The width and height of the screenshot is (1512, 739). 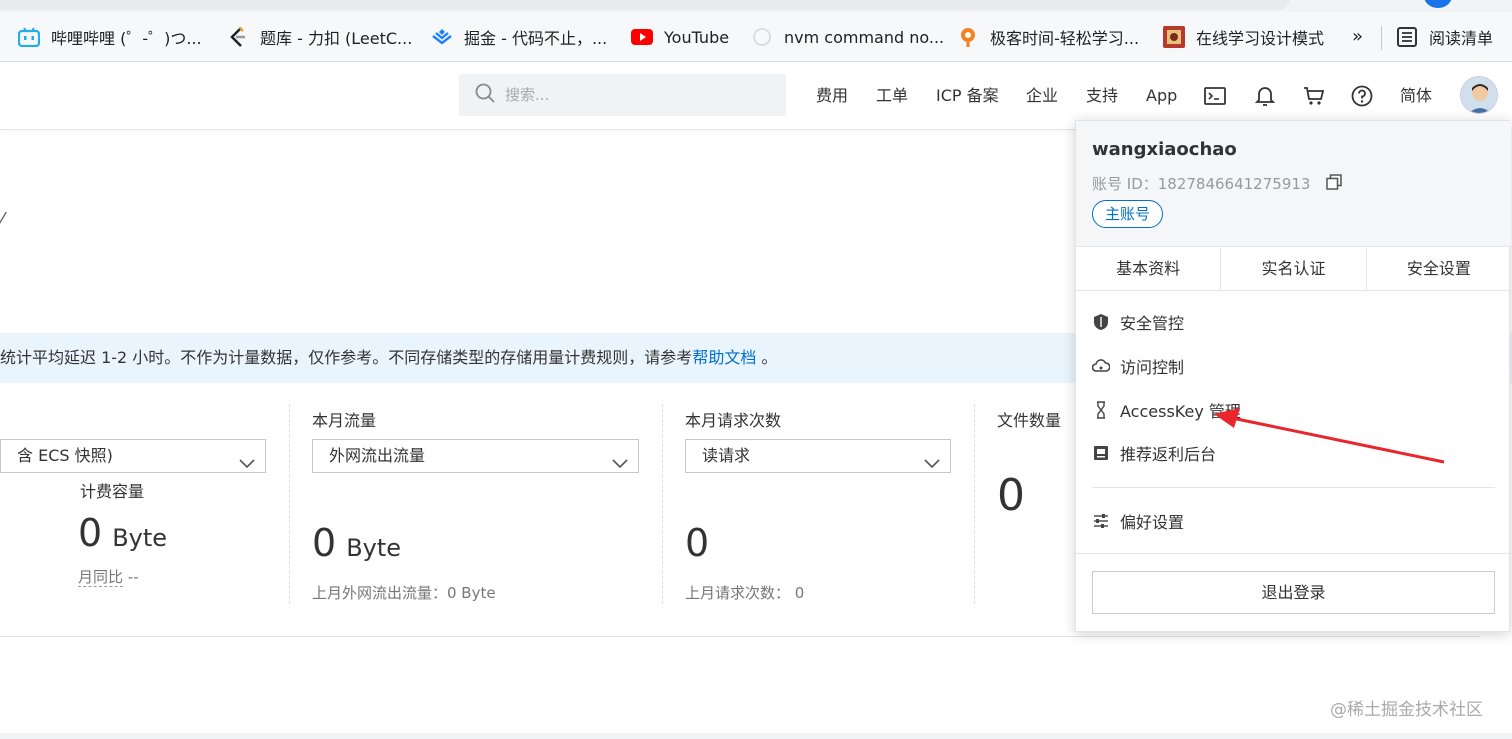 I want to click on help-doc-link: 帮助文档, so click(x=724, y=357).